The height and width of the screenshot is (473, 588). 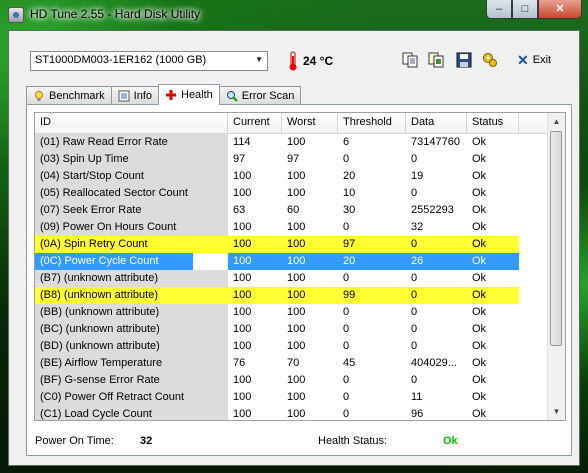 I want to click on selection-gap, so click(x=210, y=261).